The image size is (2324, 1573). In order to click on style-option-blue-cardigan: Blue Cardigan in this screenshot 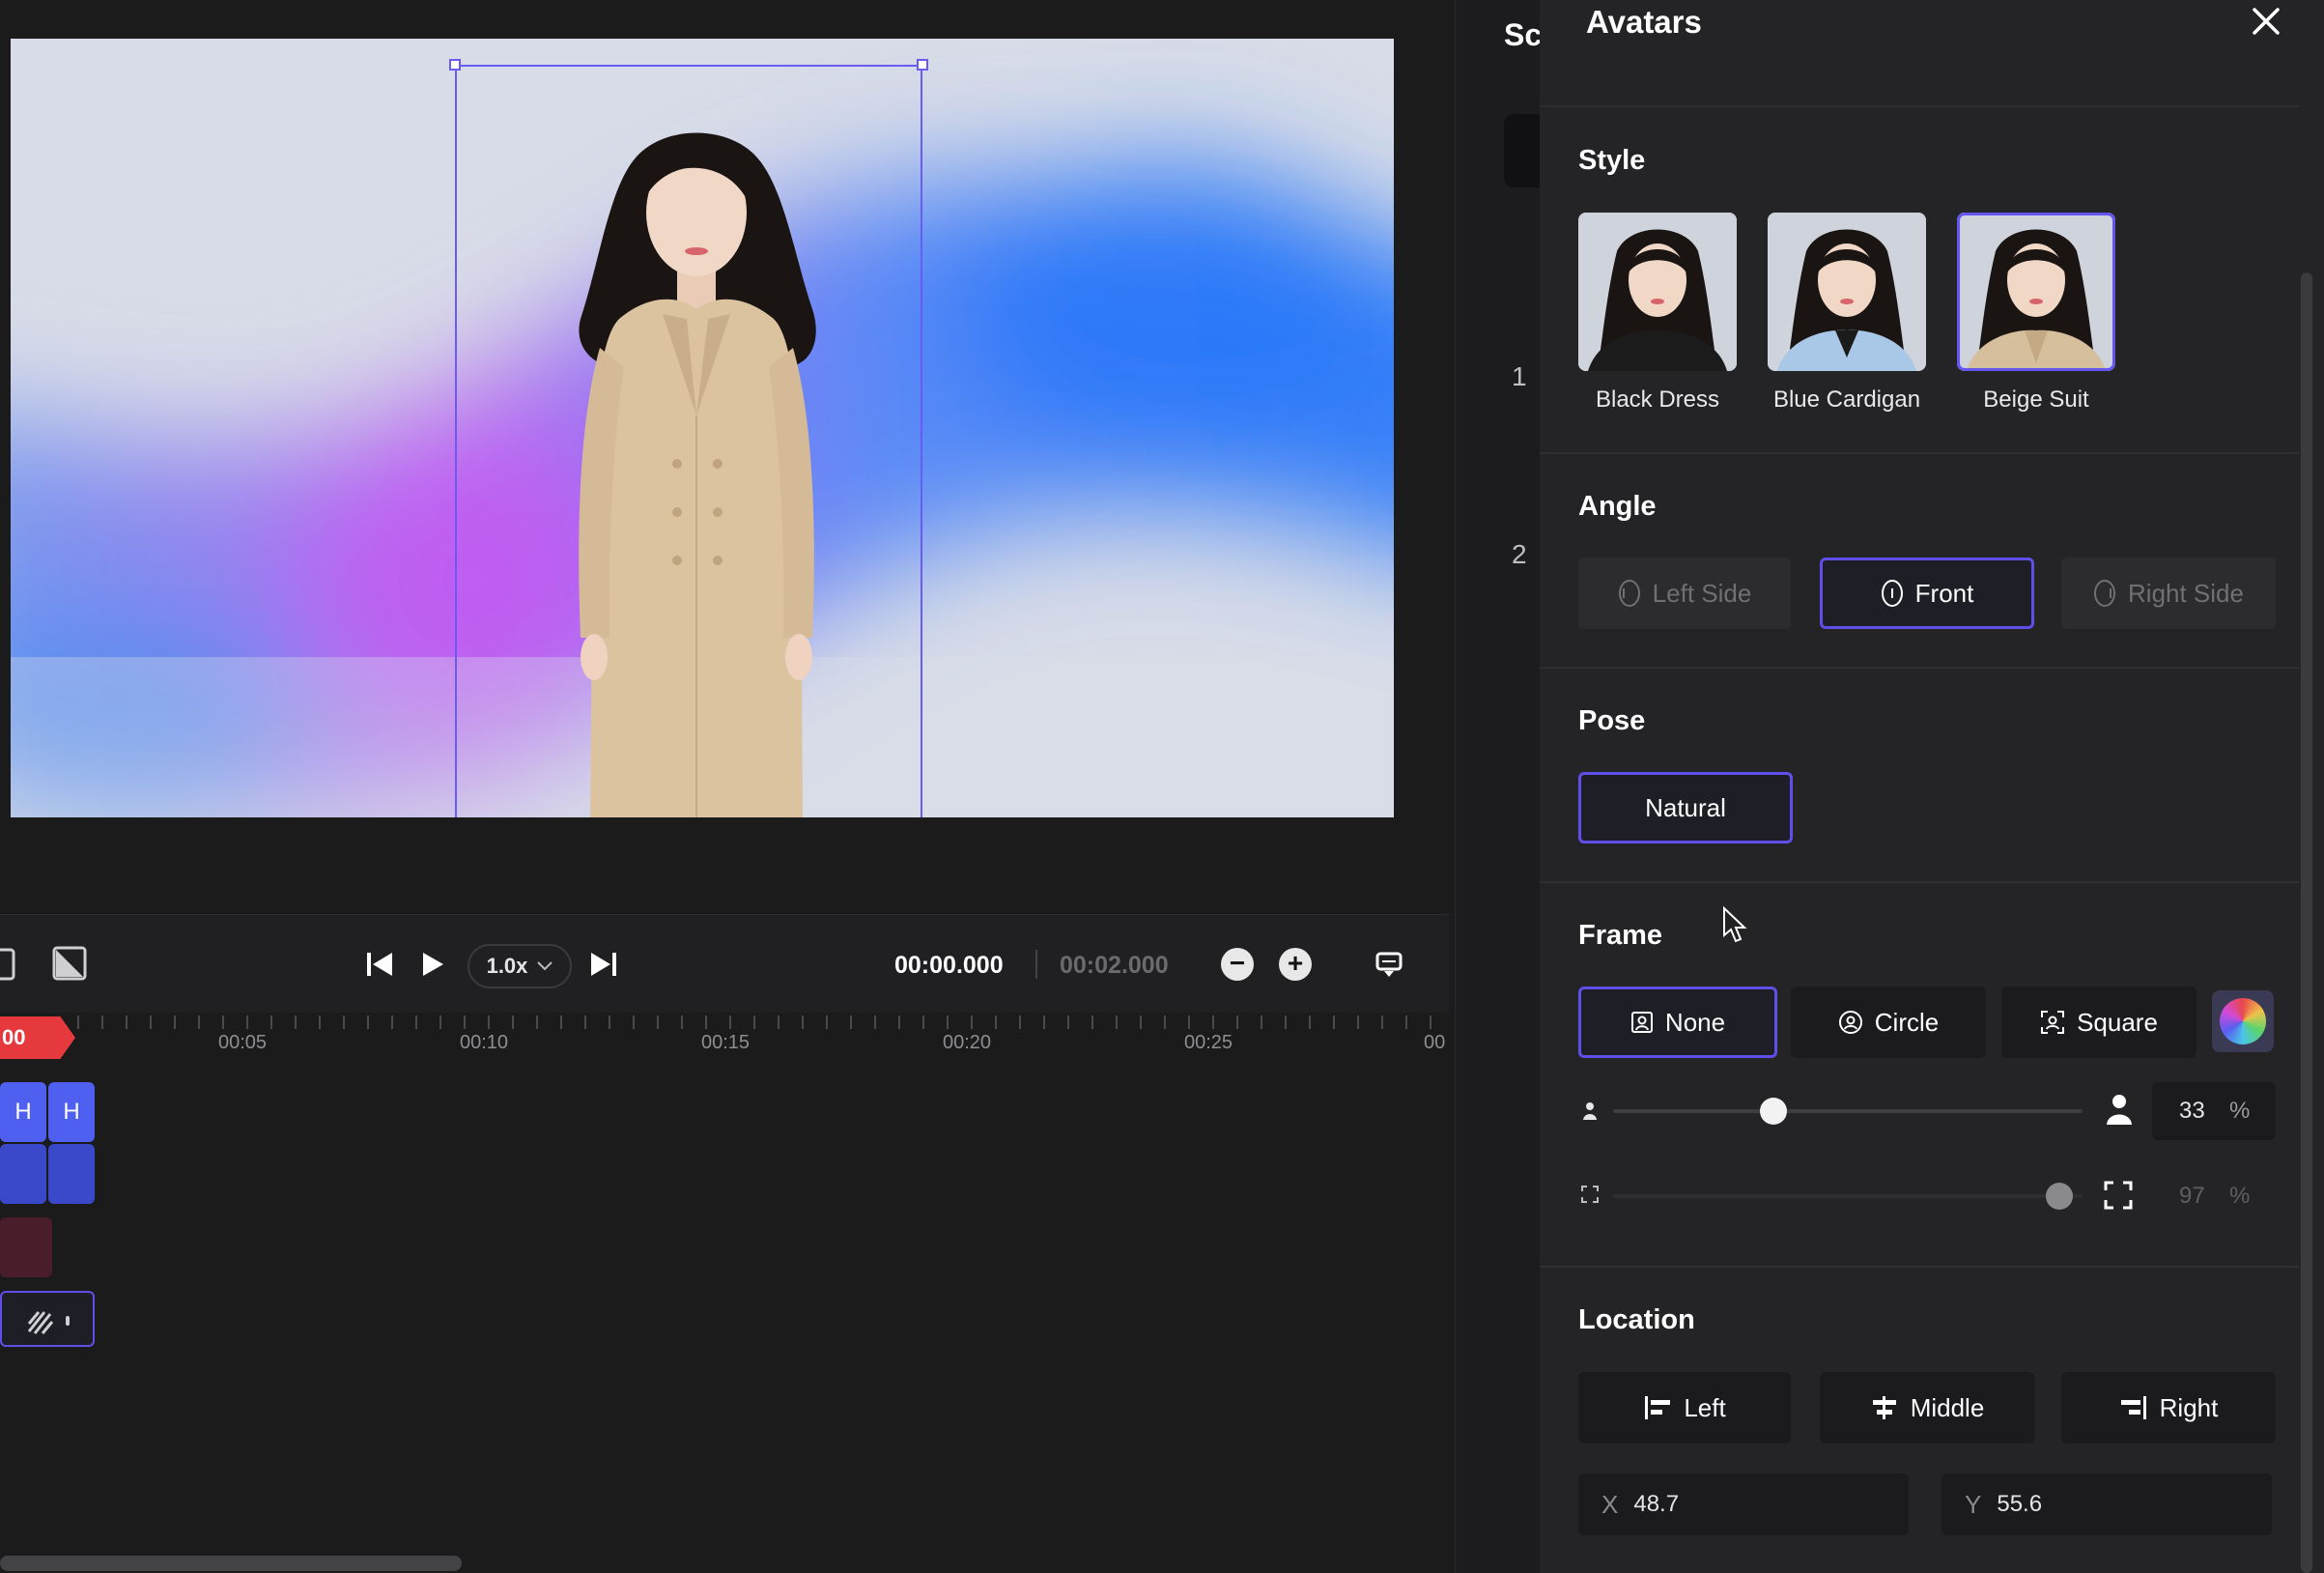, I will do `click(1847, 313)`.